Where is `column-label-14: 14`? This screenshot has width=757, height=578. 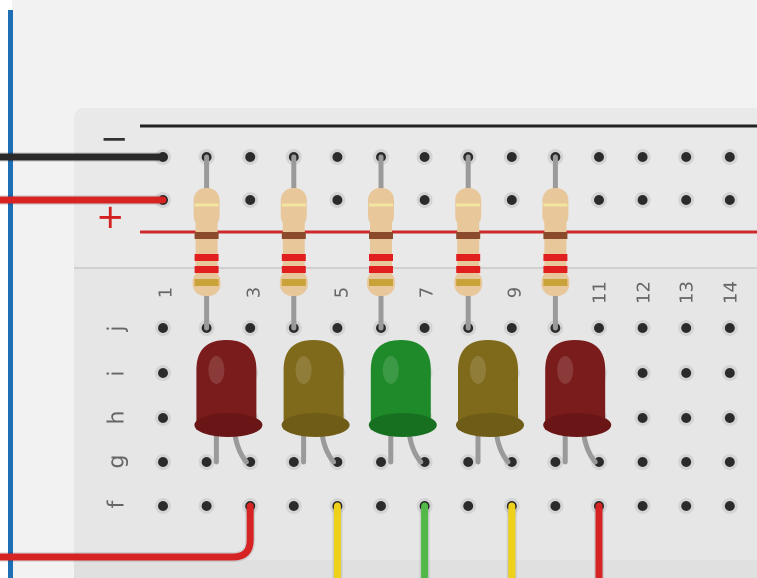
column-label-14: 14 is located at coordinates (731, 292).